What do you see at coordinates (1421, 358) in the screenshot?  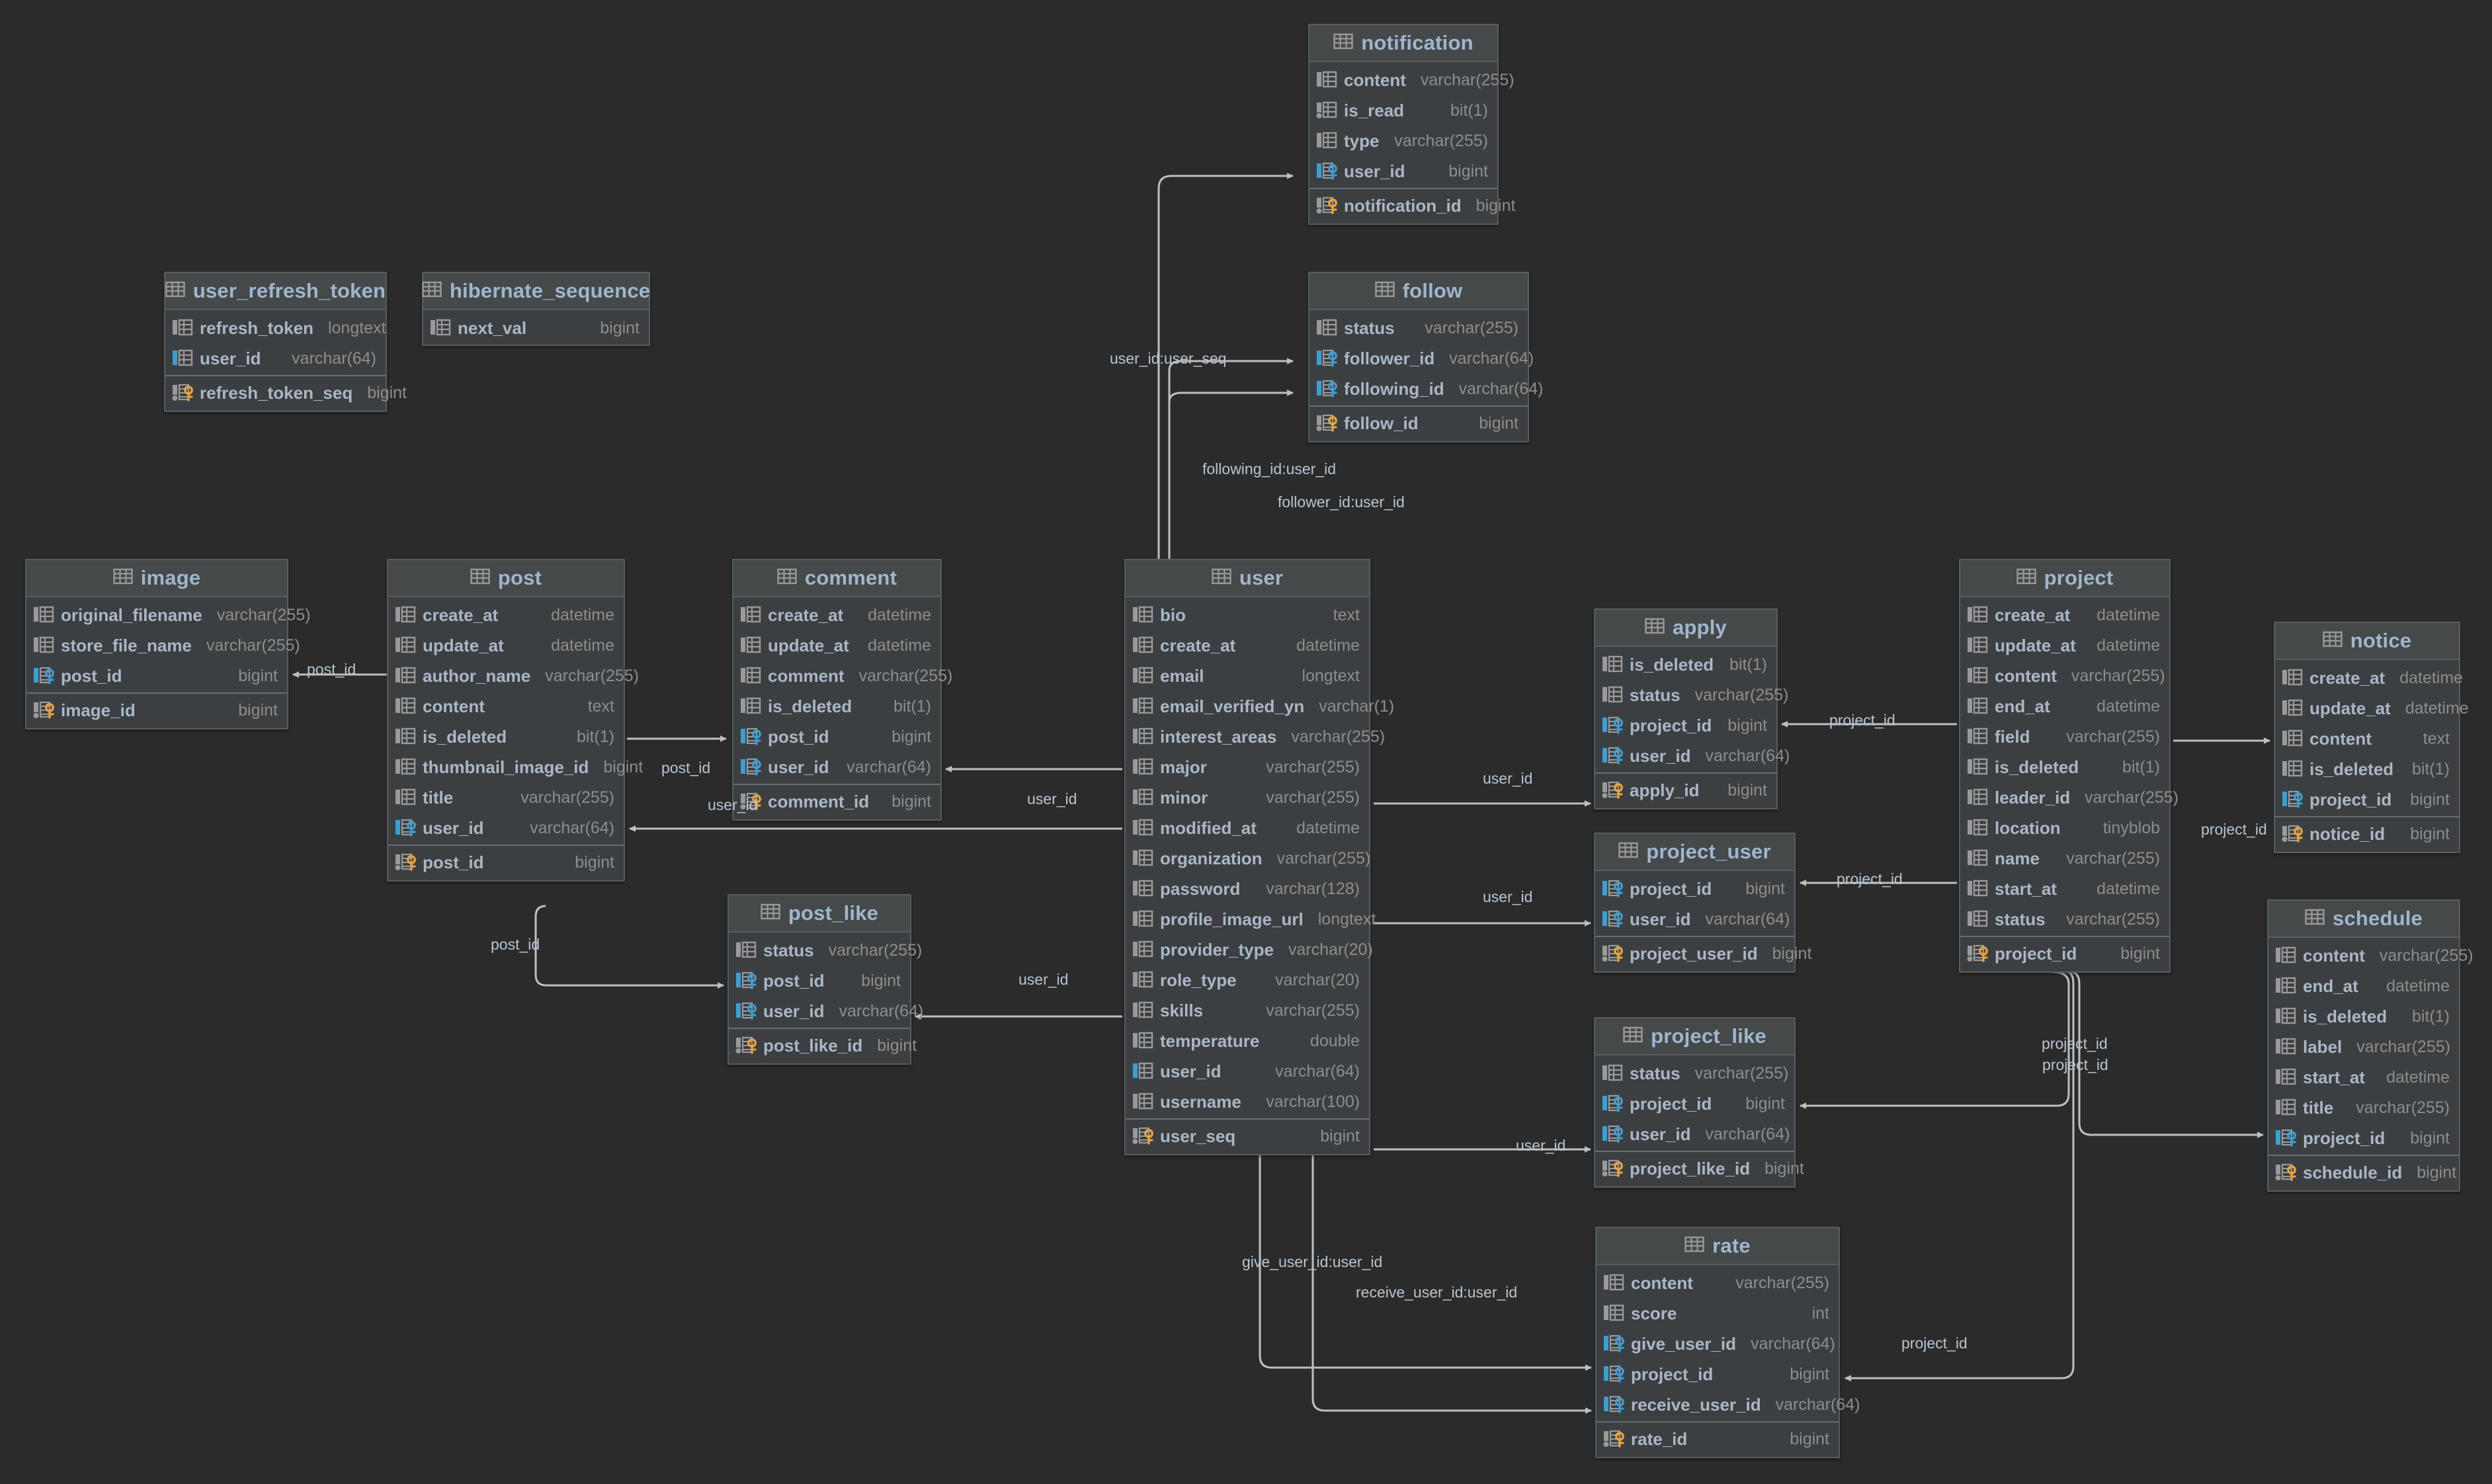 I see `column-row: follower_id varchar(64)` at bounding box center [1421, 358].